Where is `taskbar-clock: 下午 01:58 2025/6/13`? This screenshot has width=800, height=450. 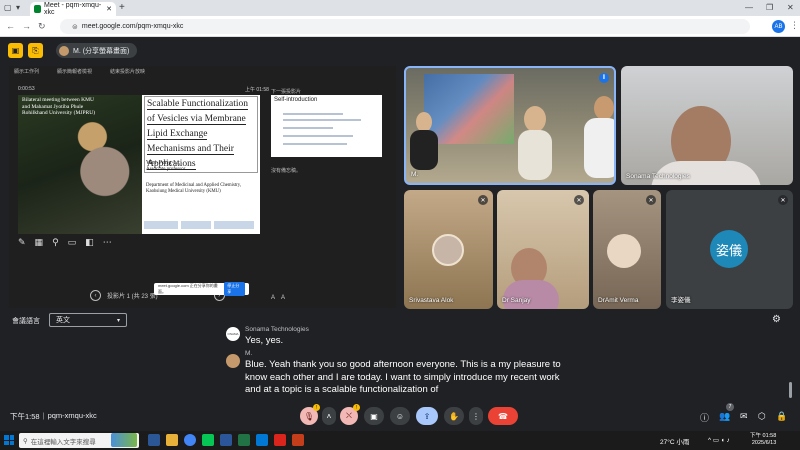
taskbar-clock: 下午 01:58 2025/6/13 is located at coordinates (763, 440).